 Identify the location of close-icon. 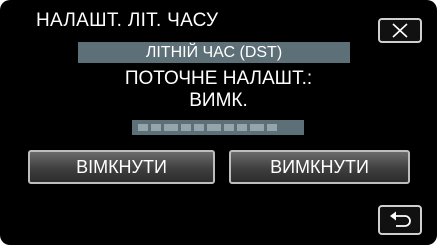
(400, 30).